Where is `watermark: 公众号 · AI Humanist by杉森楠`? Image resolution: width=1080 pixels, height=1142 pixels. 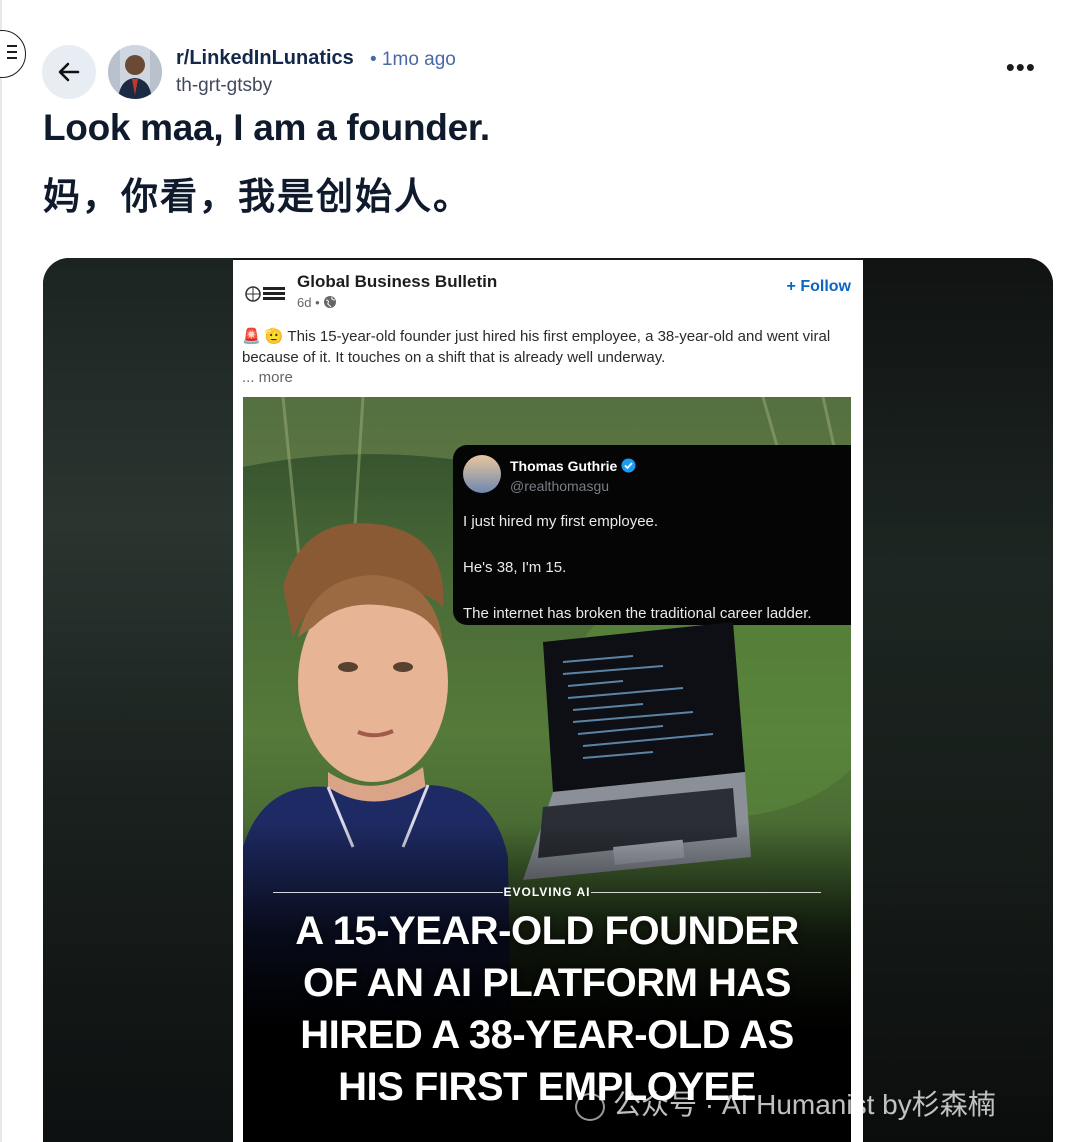 watermark: 公众号 · AI Humanist by杉森楠 is located at coordinates (785, 1103).